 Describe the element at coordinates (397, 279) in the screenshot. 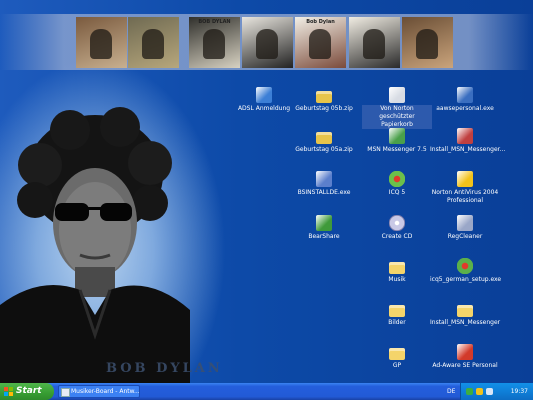

I see `desktop-icon-label: Musik` at that location.